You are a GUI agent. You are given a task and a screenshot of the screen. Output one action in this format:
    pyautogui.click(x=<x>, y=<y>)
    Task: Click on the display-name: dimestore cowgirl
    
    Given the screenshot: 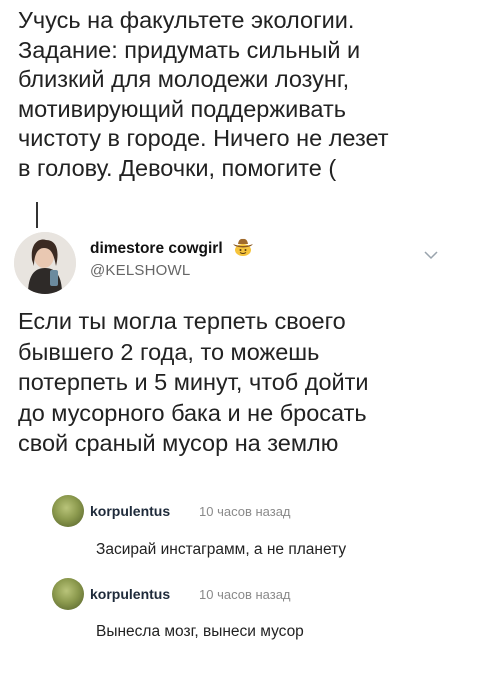 What is the action you would take?
    pyautogui.click(x=172, y=249)
    